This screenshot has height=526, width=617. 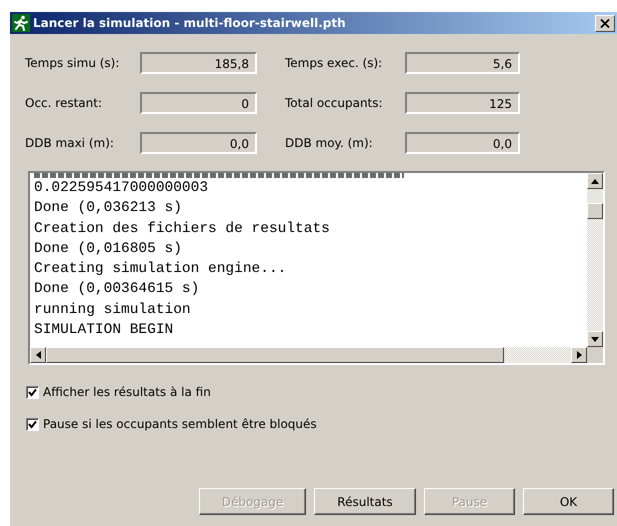 What do you see at coordinates (198, 103) in the screenshot?
I see `value-field: 0` at bounding box center [198, 103].